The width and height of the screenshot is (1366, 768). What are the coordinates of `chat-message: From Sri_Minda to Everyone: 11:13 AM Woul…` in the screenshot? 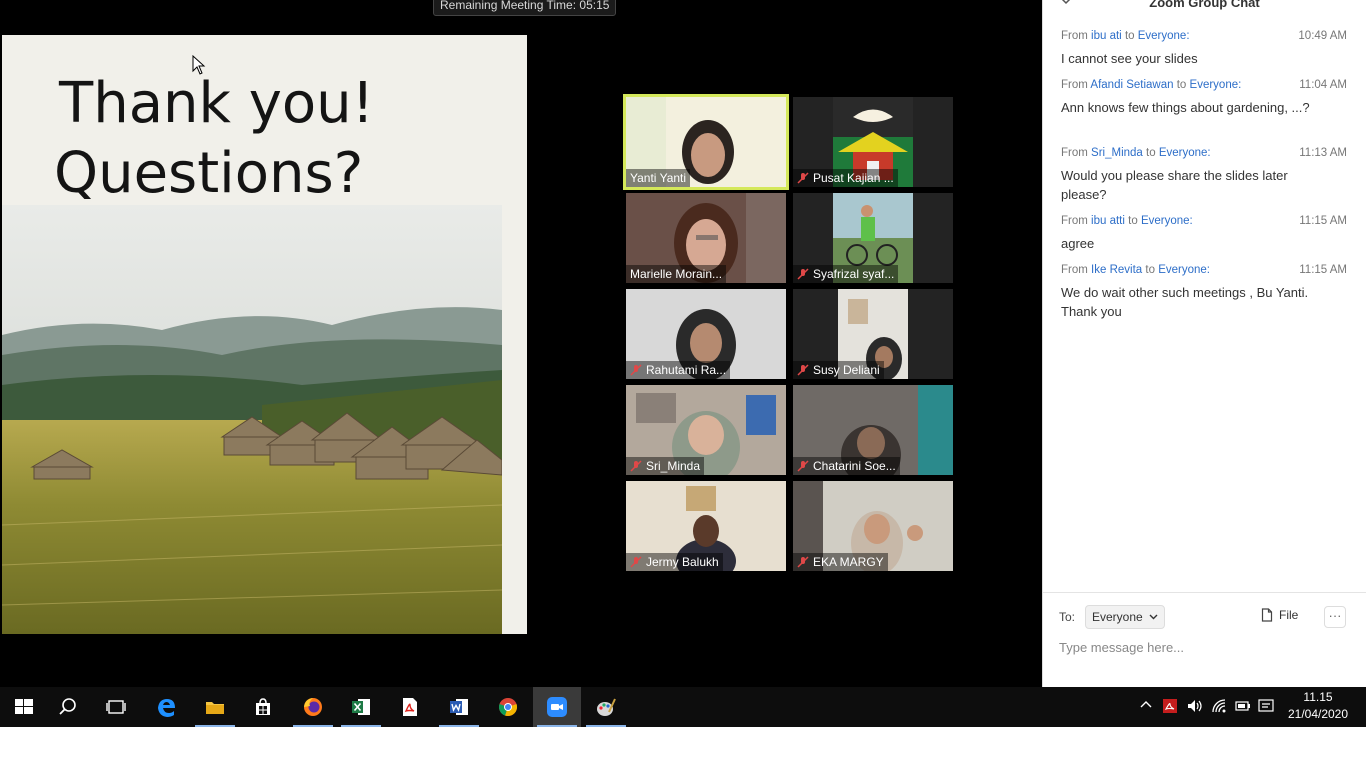 It's located at (1204, 174).